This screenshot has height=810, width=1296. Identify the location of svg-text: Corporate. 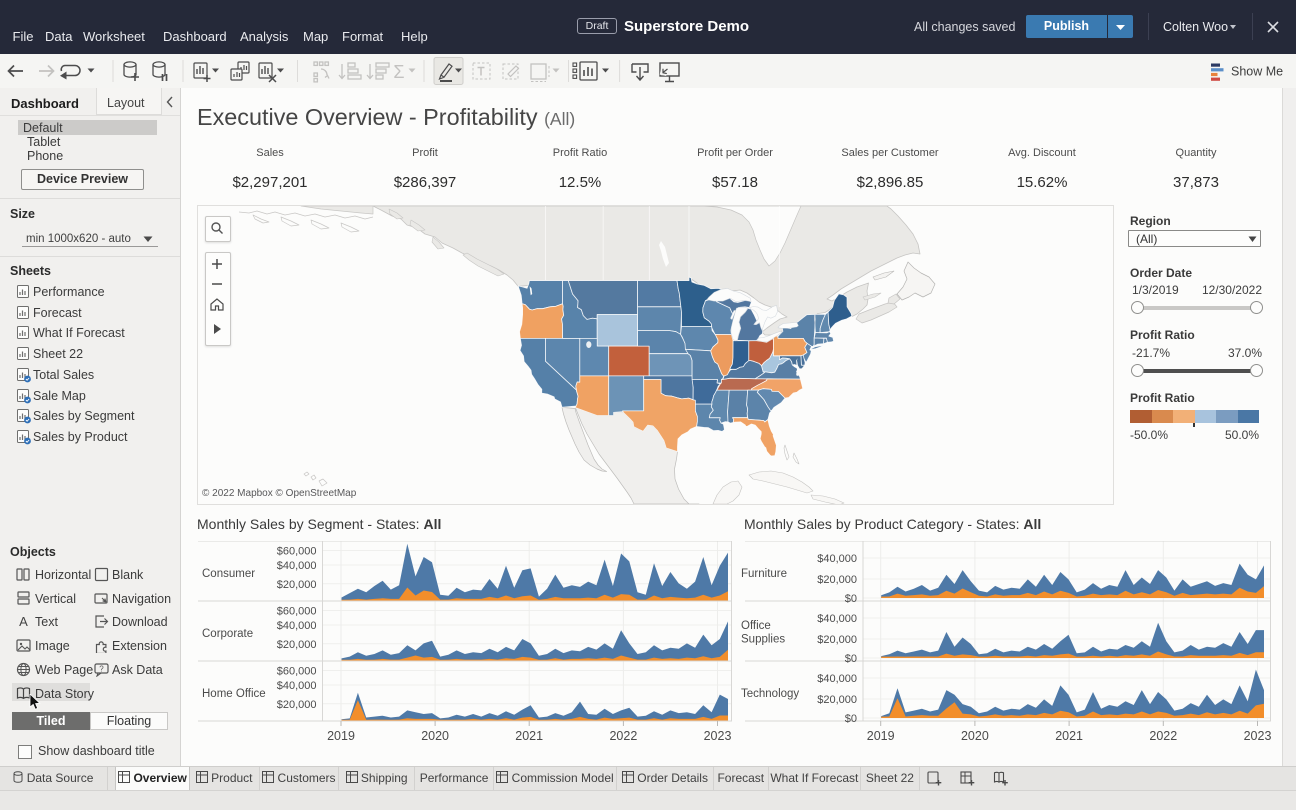
(227, 634).